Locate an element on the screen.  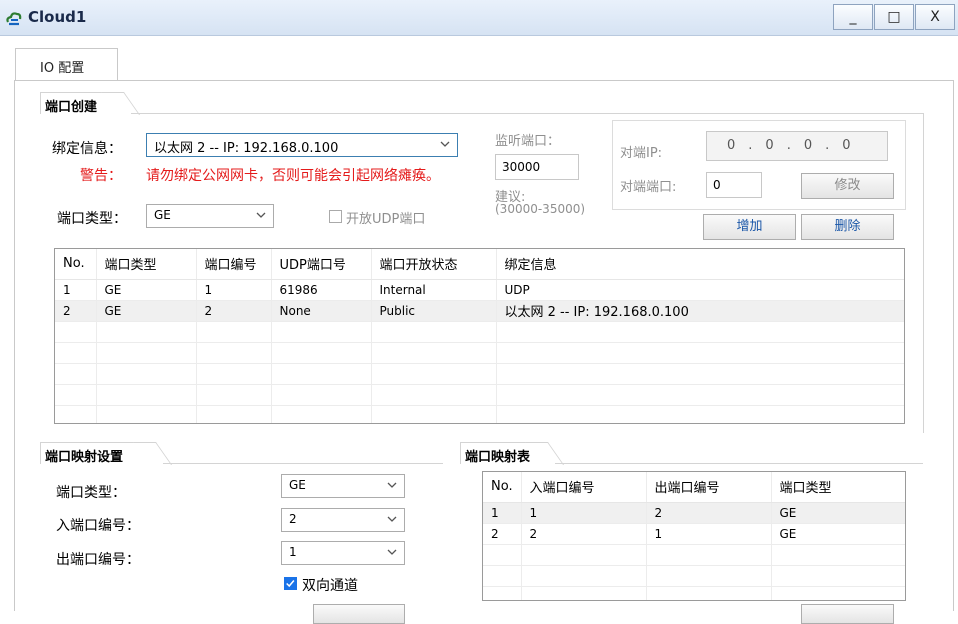
mapping-table: No. 入端口编号 出端口编号 端口类型 1 1 2 GE 2 2 1 GE is located at coordinates (694, 536).